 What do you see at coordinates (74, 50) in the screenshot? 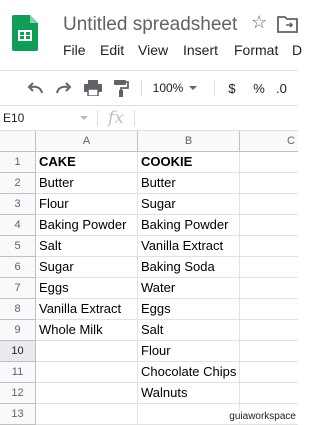
I see `menu-file: File` at bounding box center [74, 50].